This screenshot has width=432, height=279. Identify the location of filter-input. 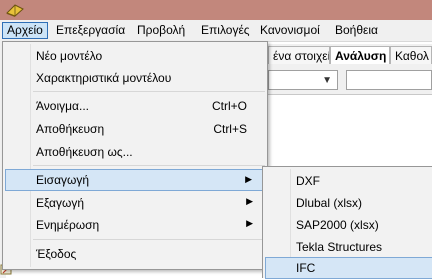
(389, 80).